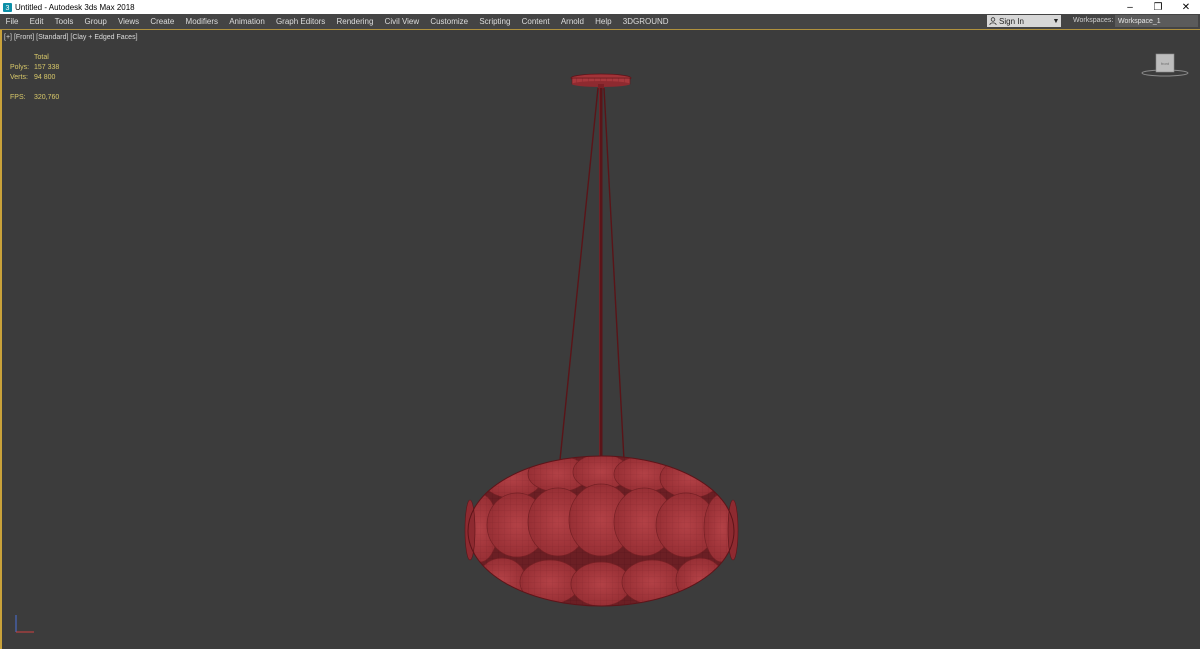 This screenshot has height=649, width=1200. What do you see at coordinates (1130, 7) in the screenshot?
I see `minimize-button: –` at bounding box center [1130, 7].